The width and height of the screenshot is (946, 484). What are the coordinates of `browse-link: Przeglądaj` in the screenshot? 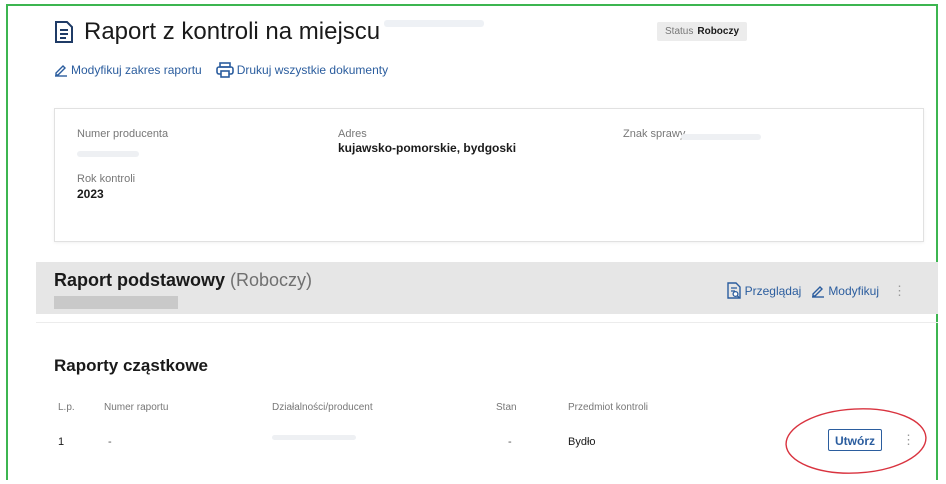 It's located at (764, 290).